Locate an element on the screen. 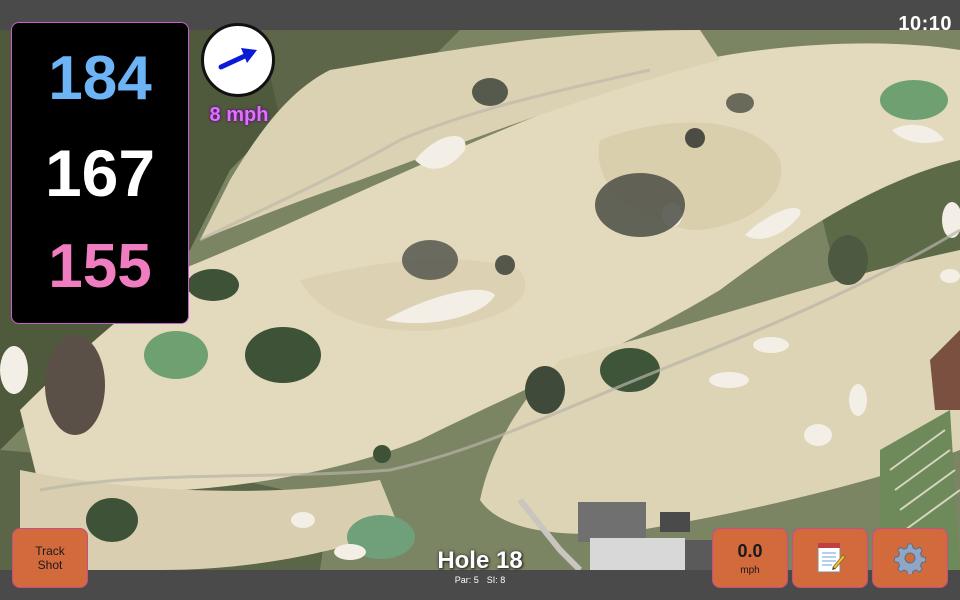 The width and height of the screenshot is (960, 600). gear-icon is located at coordinates (910, 558).